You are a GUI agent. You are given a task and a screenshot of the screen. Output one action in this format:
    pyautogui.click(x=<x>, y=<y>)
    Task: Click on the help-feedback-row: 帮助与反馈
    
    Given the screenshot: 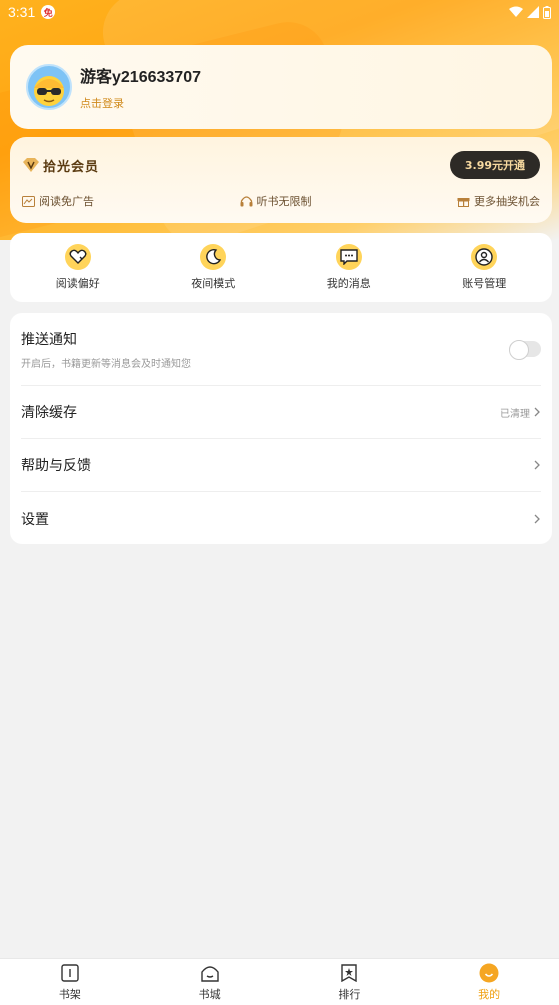 What is the action you would take?
    pyautogui.click(x=281, y=465)
    